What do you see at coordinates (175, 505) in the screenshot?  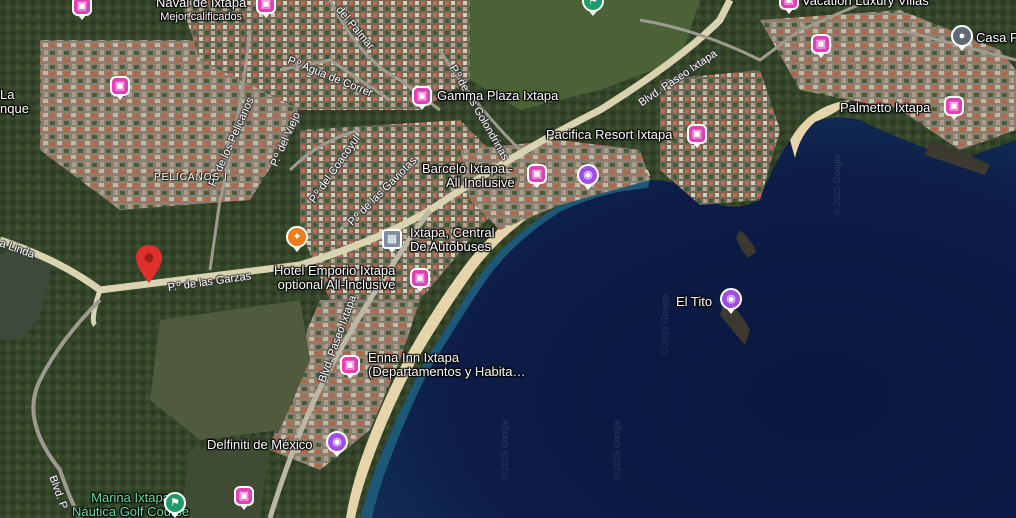 I see `golf-icon: ⚑` at bounding box center [175, 505].